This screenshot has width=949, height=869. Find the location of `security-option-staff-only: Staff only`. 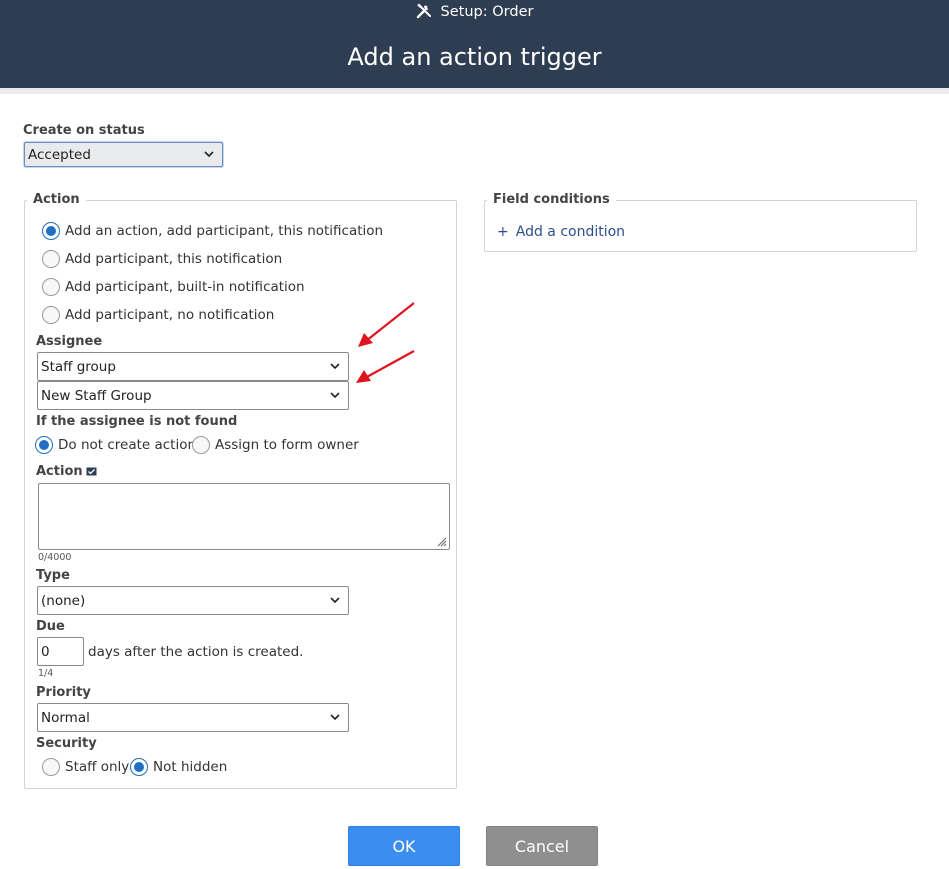

security-option-staff-only: Staff only is located at coordinates (85, 767).